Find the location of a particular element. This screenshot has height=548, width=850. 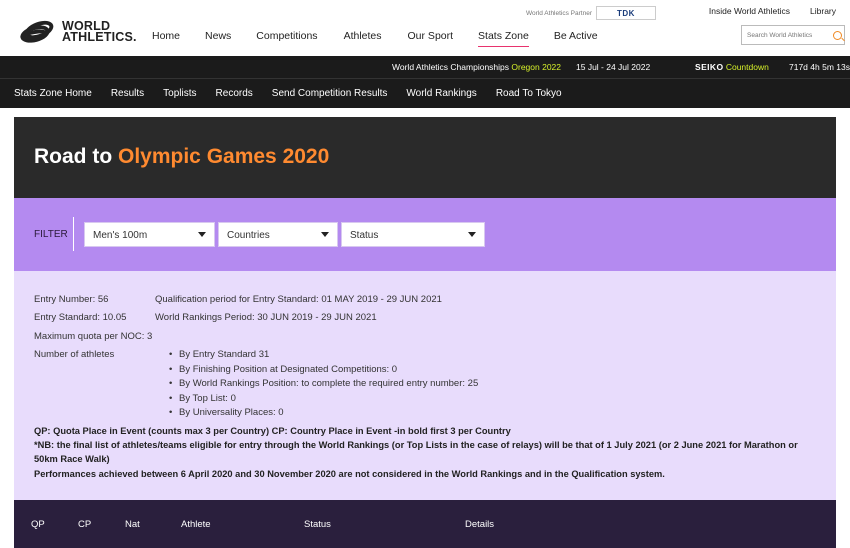

entry-number: Entry Number: 56 is located at coordinates (71, 299).